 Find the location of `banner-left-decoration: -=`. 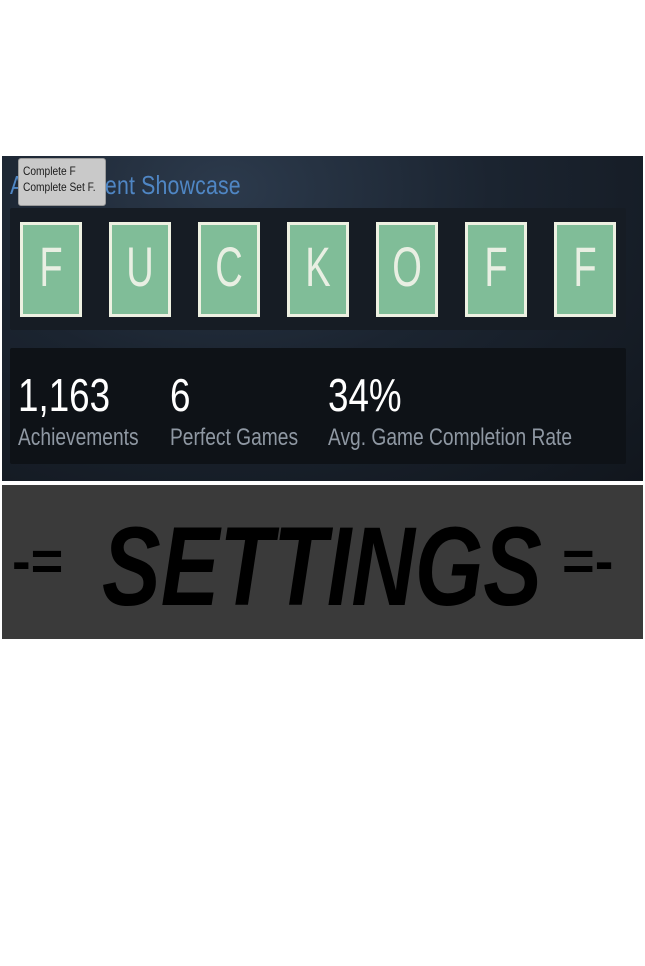

banner-left-decoration: -= is located at coordinates (37, 560).